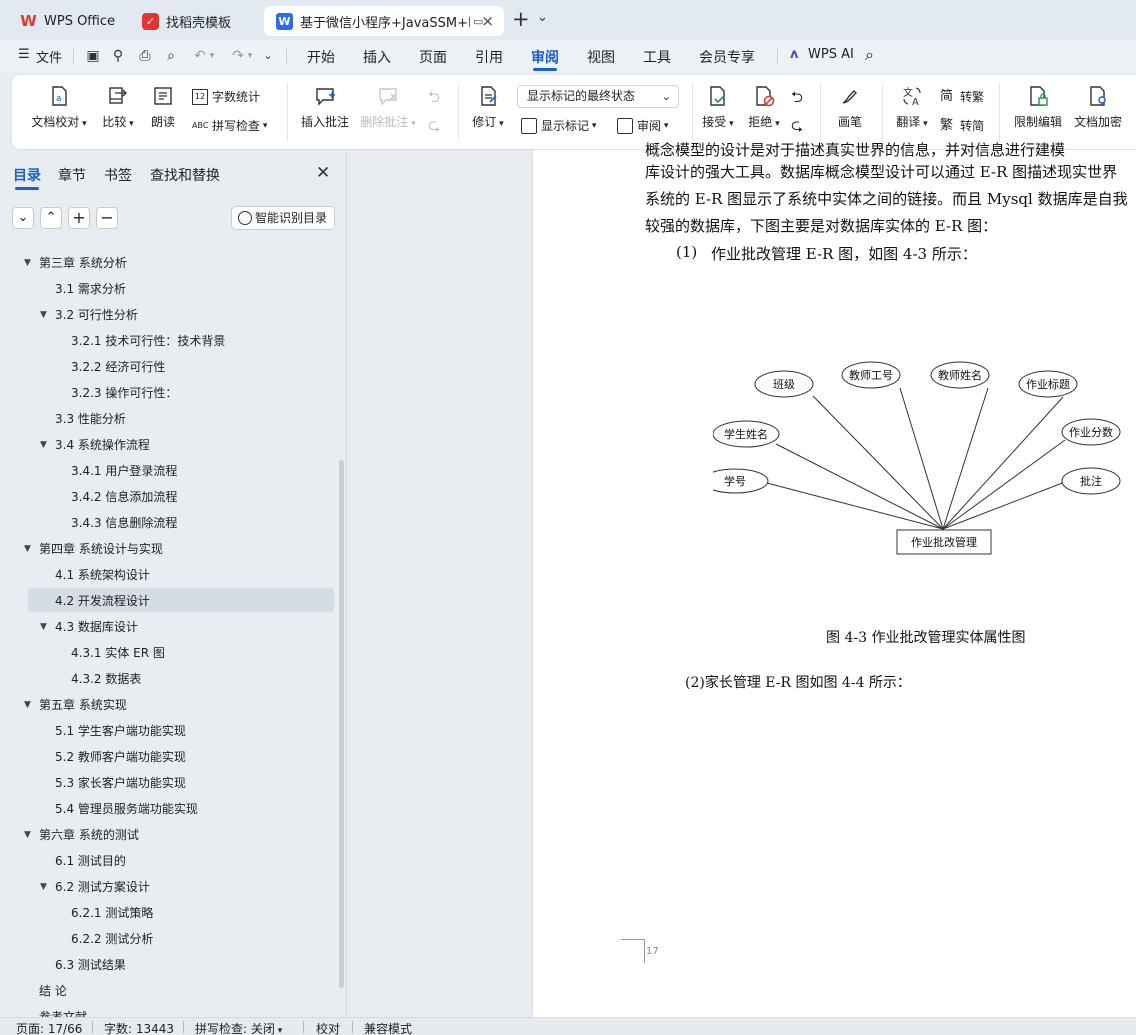  Describe the element at coordinates (185, 175) in the screenshot. I see `tab-find-replace: 查找和替换` at that location.